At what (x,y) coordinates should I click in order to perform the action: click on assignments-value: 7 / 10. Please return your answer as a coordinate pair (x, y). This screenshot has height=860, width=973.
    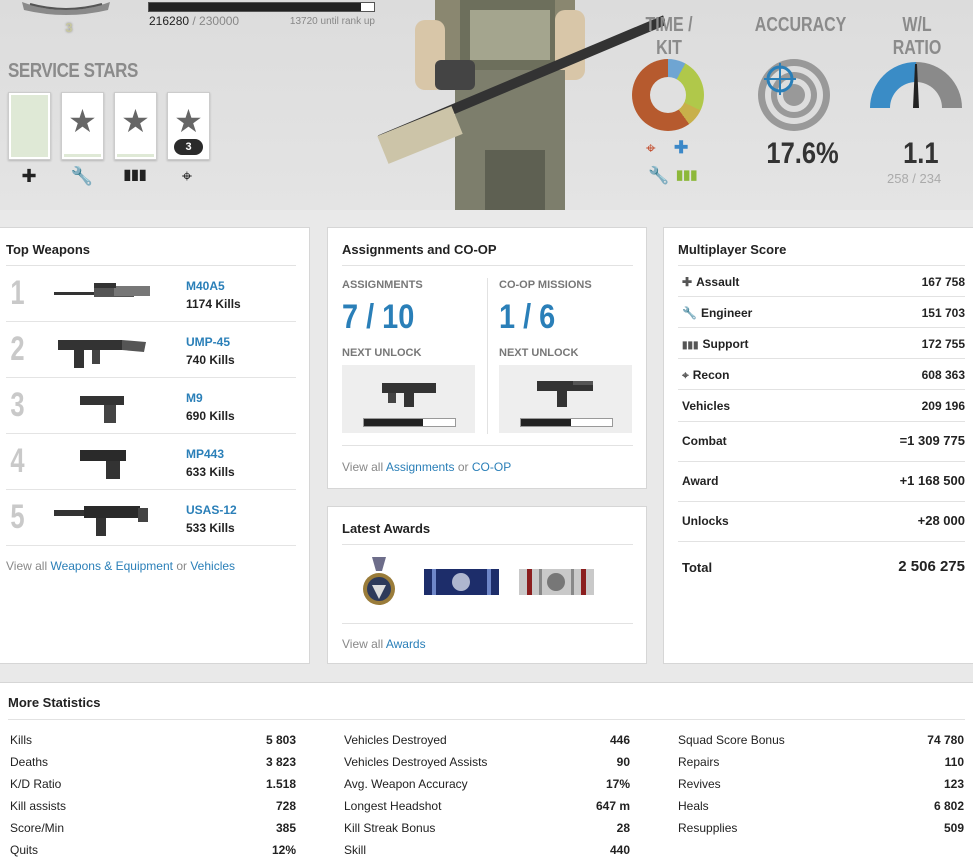
    Looking at the image, I should click on (378, 317).